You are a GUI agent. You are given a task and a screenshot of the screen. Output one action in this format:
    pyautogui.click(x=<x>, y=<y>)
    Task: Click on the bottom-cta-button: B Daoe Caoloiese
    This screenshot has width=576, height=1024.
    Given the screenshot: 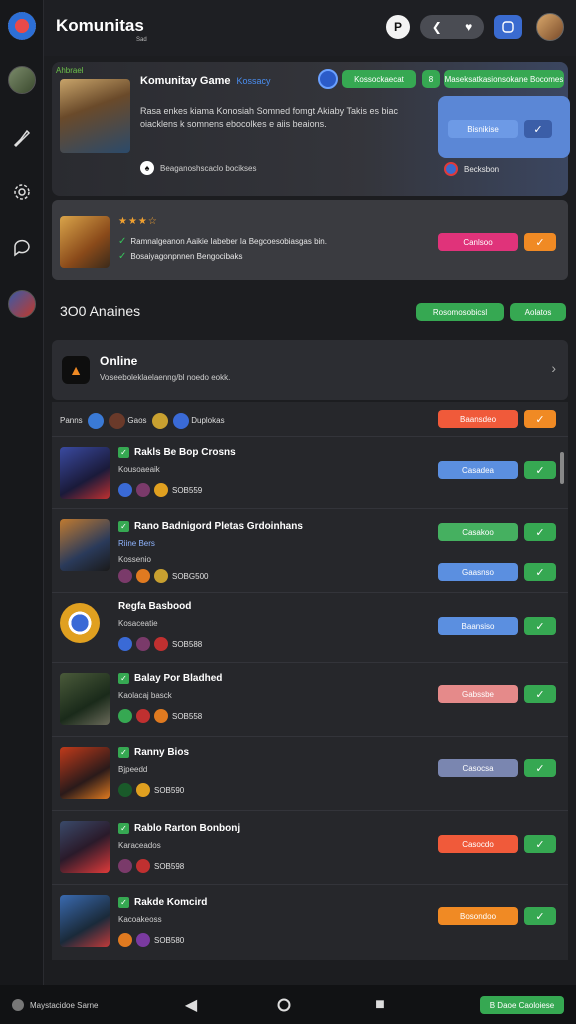 What is the action you would take?
    pyautogui.click(x=522, y=1005)
    